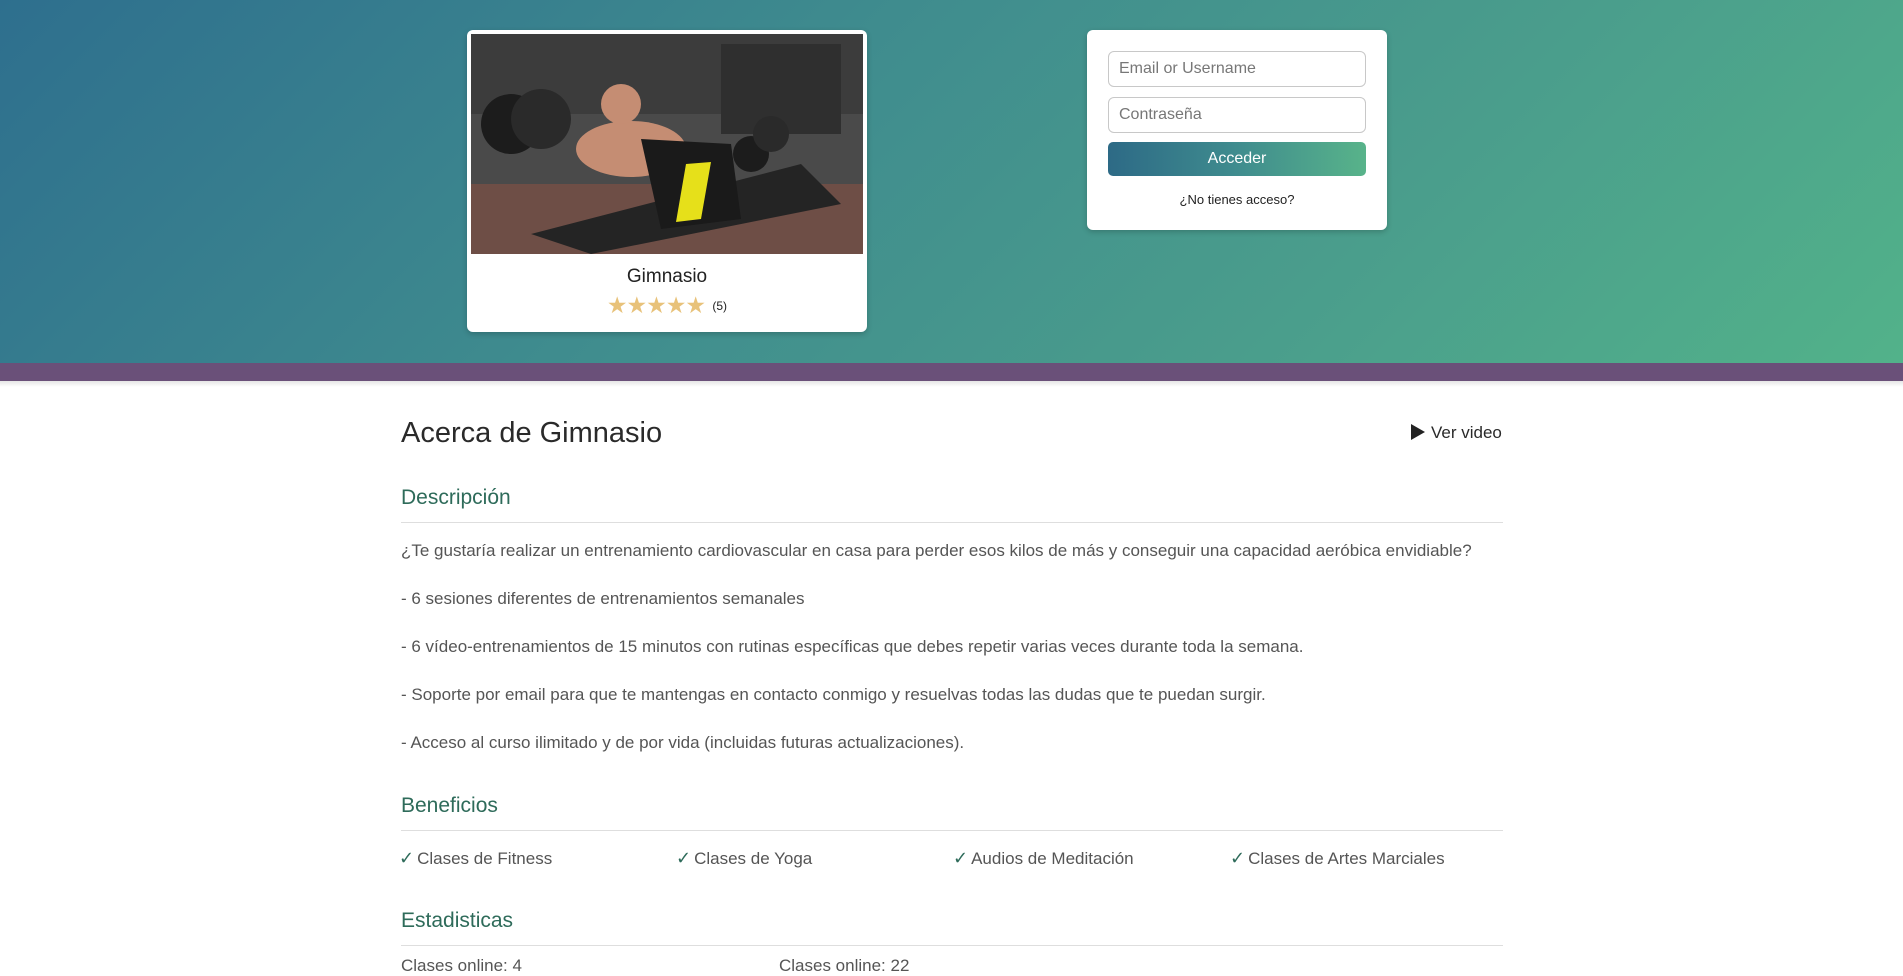 Image resolution: width=1903 pixels, height=976 pixels. I want to click on benefit-item: ✓ Clases de Yoga, so click(744, 858).